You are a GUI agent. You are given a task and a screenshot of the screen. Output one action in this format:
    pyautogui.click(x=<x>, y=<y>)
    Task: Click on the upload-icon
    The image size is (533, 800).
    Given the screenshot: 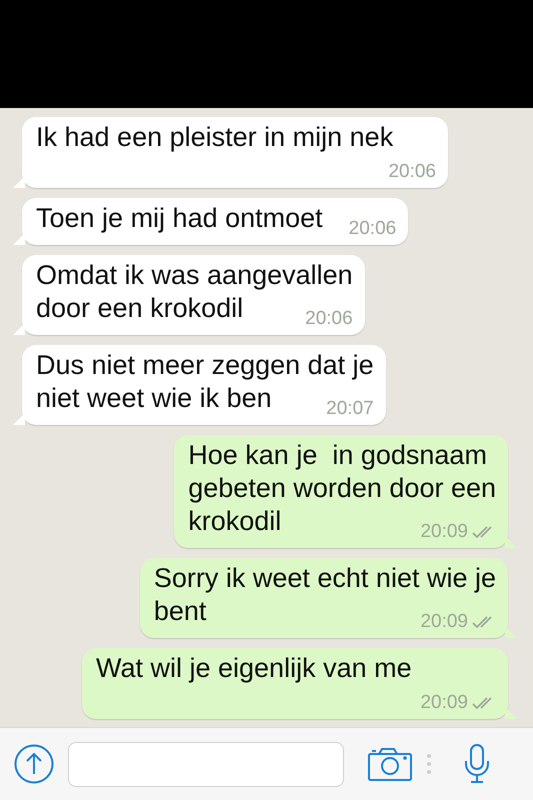 What is the action you would take?
    pyautogui.click(x=34, y=764)
    